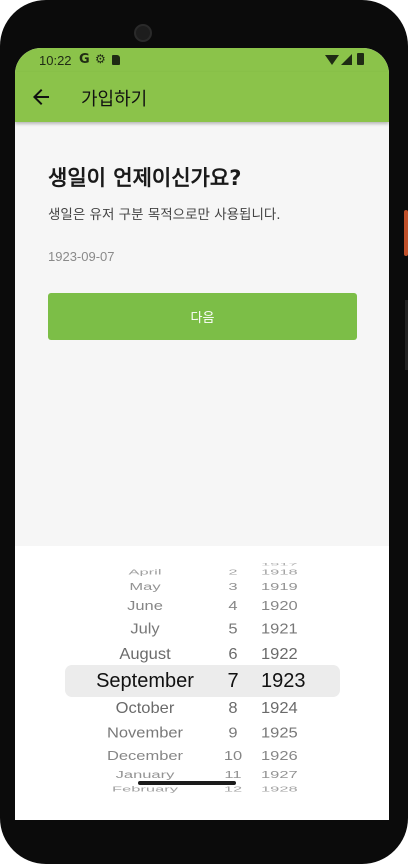  What do you see at coordinates (233, 587) in the screenshot?
I see `day-item: 3` at bounding box center [233, 587].